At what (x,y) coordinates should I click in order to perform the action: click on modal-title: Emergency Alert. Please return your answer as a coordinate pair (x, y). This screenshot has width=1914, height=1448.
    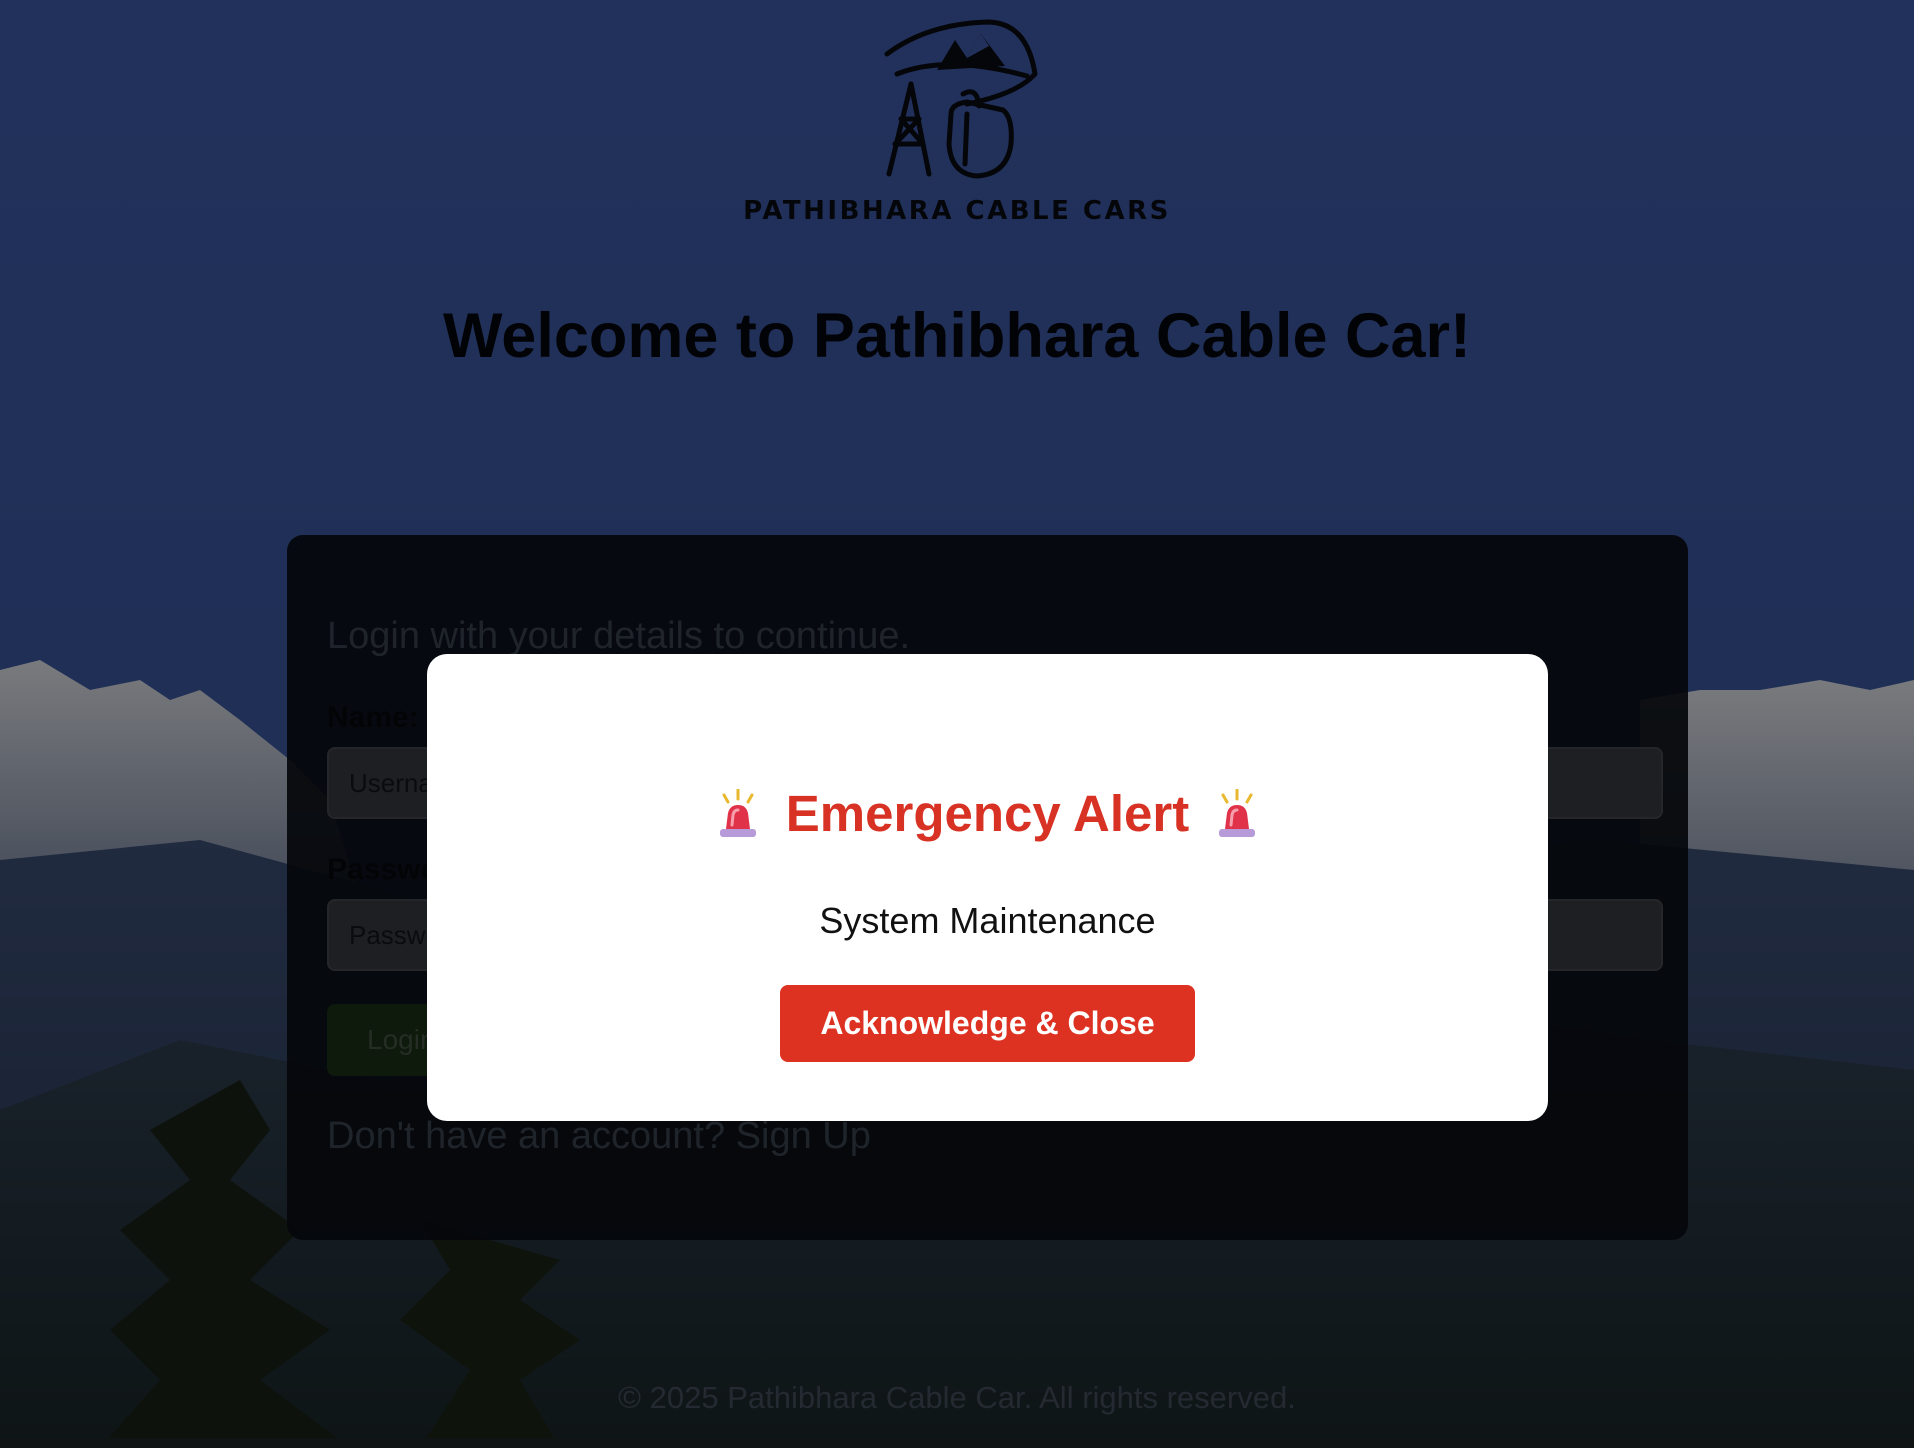
    Looking at the image, I should click on (987, 813).